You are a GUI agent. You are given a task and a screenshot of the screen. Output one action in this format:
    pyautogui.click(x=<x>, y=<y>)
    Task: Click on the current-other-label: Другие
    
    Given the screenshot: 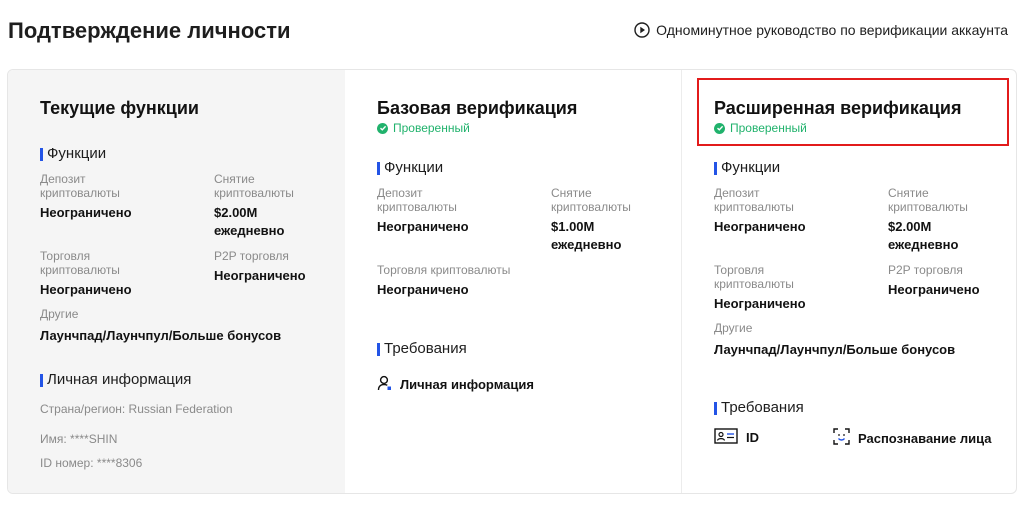 What is the action you would take?
    pyautogui.click(x=59, y=314)
    